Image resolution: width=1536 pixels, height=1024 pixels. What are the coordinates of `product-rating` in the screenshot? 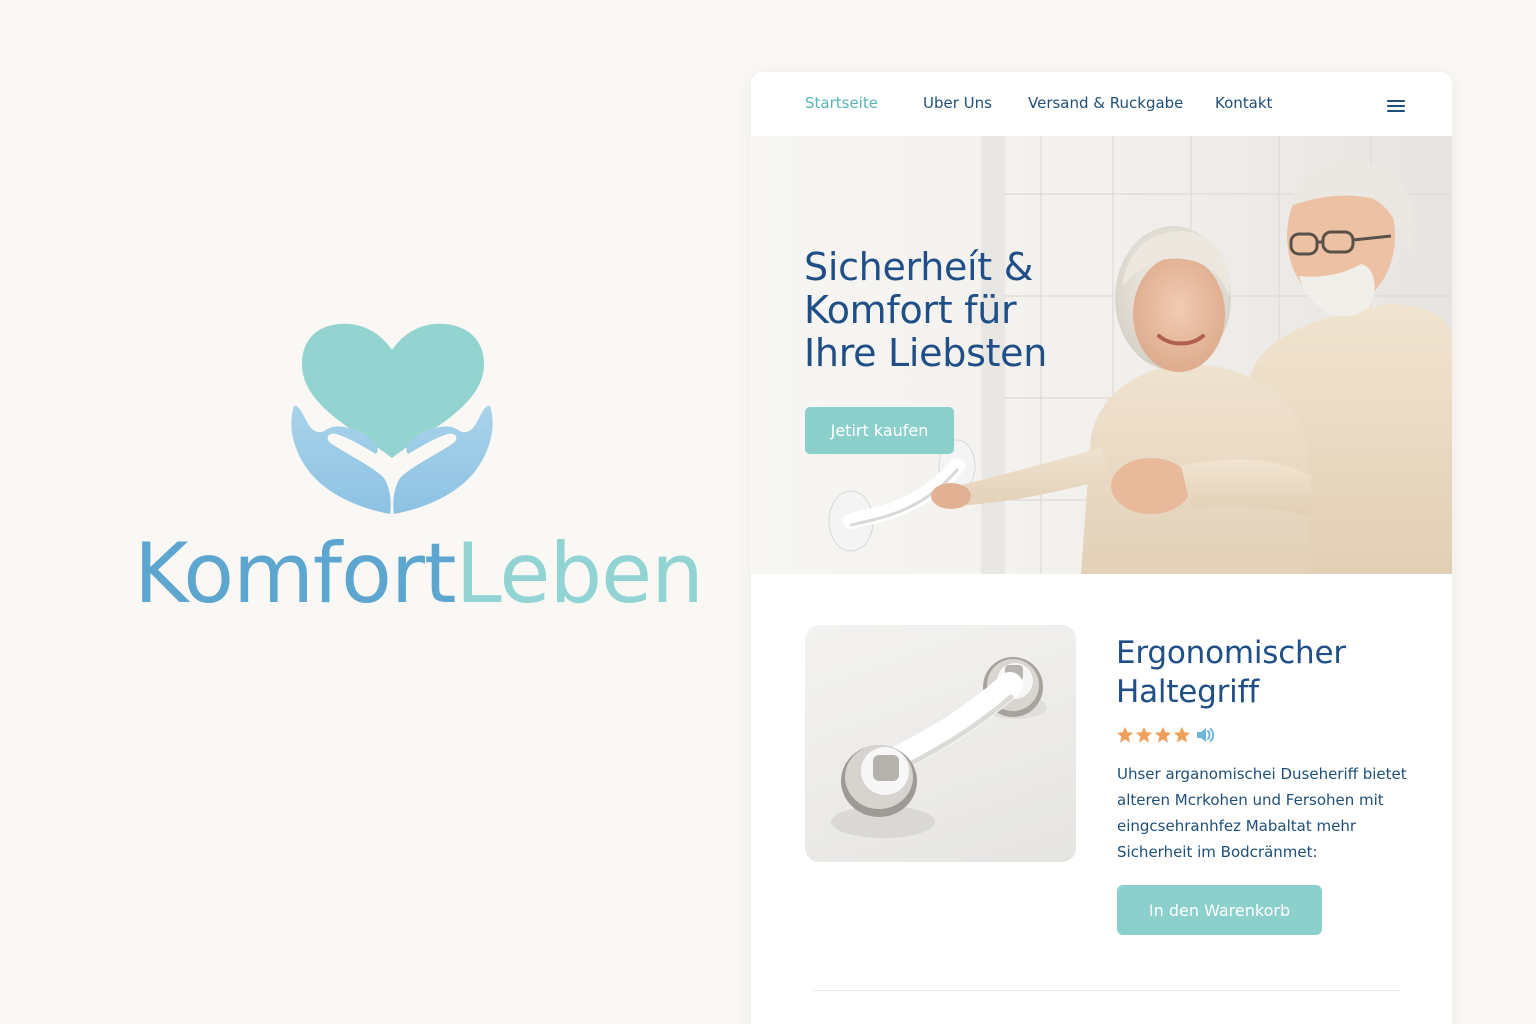 It's located at (1165, 735).